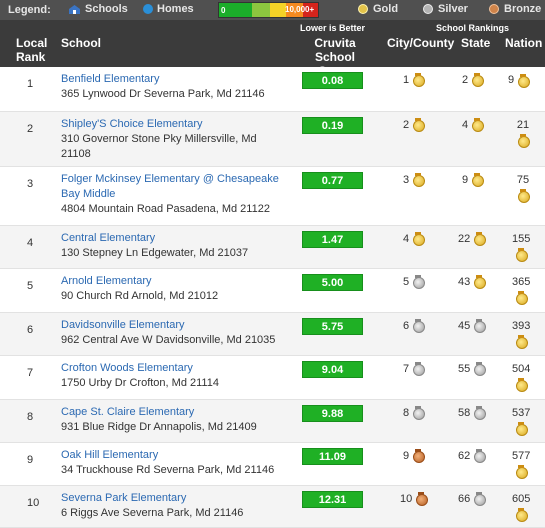 Image resolution: width=545 pixels, height=528 pixels. What do you see at coordinates (523, 125) in the screenshot?
I see `nation-rank-value: 21` at bounding box center [523, 125].